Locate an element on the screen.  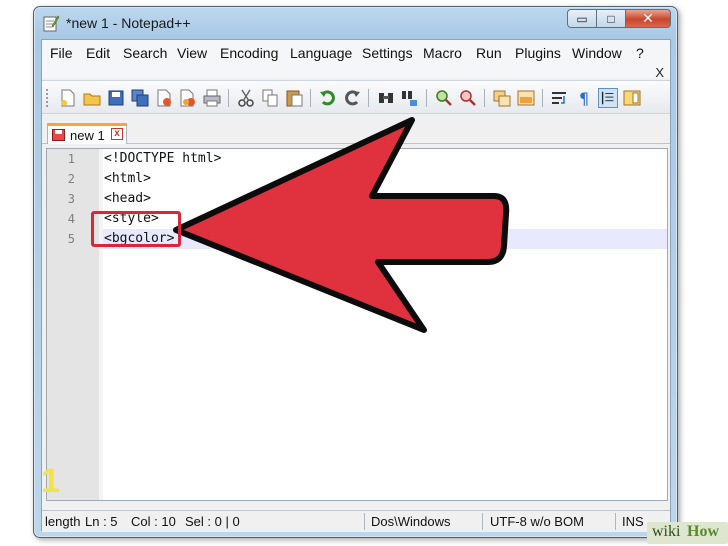
maximize-button: □ is located at coordinates (611, 18).